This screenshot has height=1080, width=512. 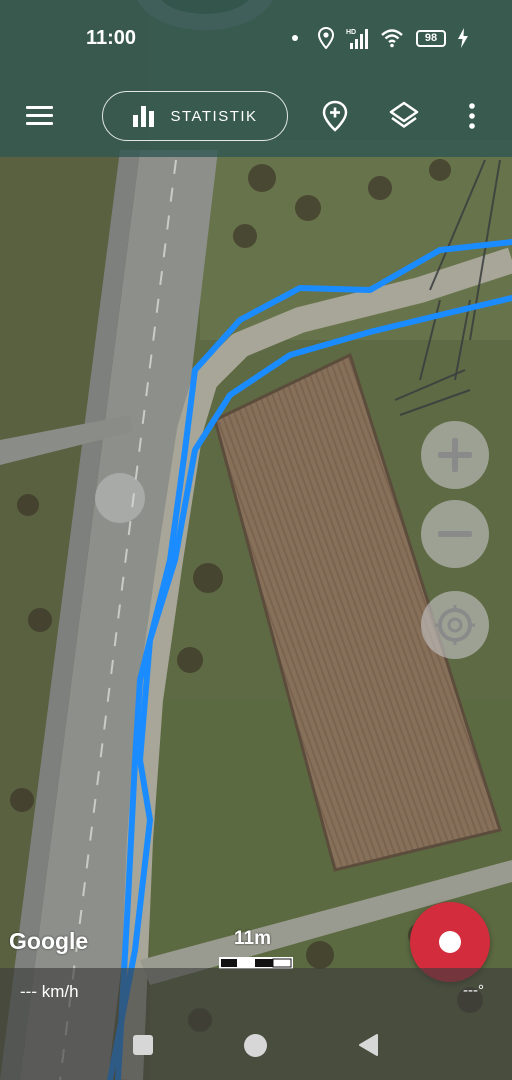 I want to click on my-location-button, so click(x=455, y=625).